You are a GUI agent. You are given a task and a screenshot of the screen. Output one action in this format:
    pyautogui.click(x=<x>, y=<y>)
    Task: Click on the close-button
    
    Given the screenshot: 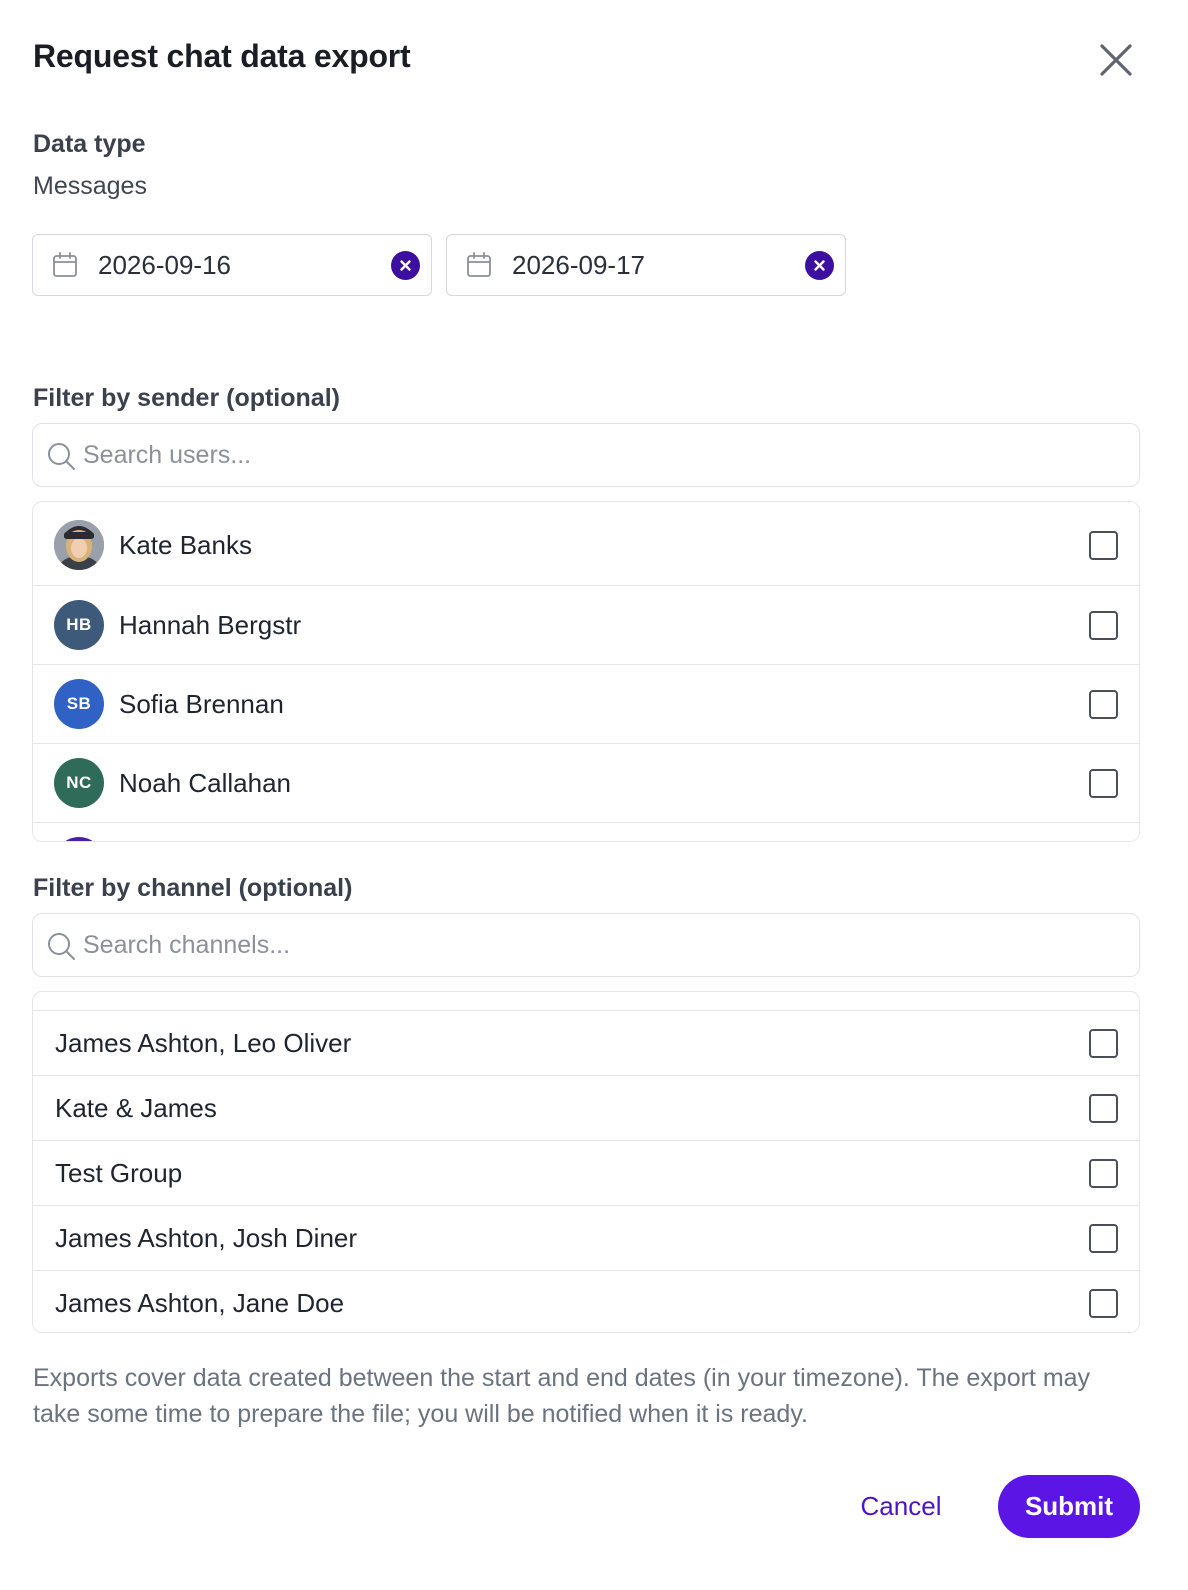 What is the action you would take?
    pyautogui.click(x=1116, y=60)
    